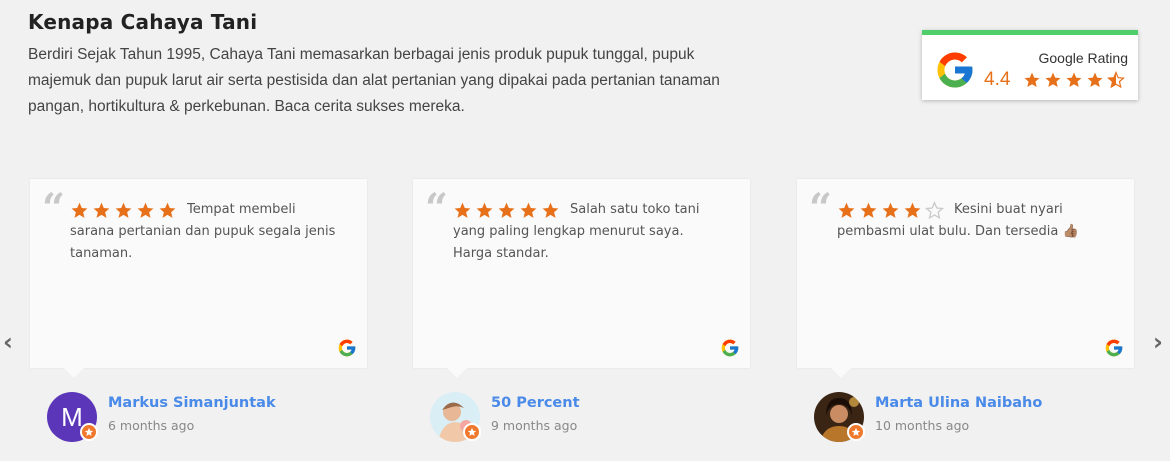 The height and width of the screenshot is (461, 1170). I want to click on author-name: Marta Ulina Naibaho, so click(958, 403).